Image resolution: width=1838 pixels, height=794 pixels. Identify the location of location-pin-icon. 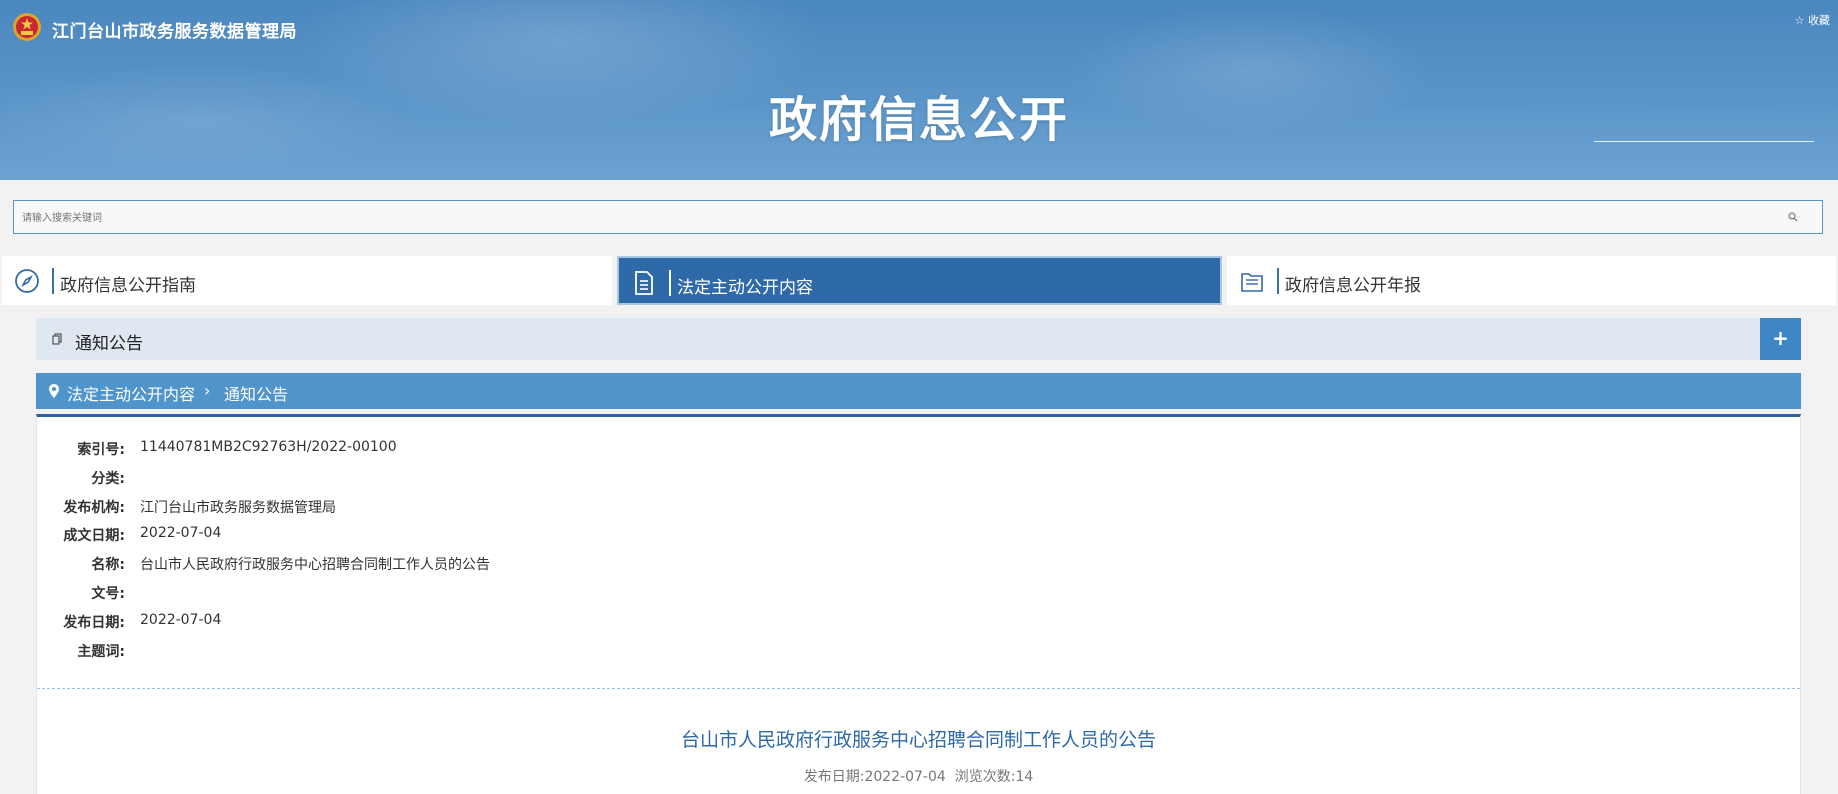
(54, 391).